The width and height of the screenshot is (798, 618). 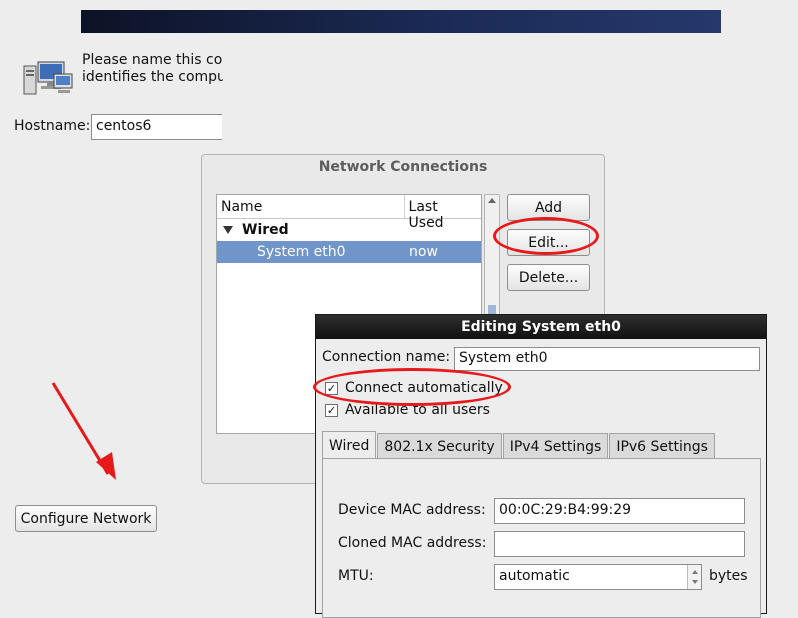 What do you see at coordinates (423, 252) in the screenshot?
I see `connection-last-used: now` at bounding box center [423, 252].